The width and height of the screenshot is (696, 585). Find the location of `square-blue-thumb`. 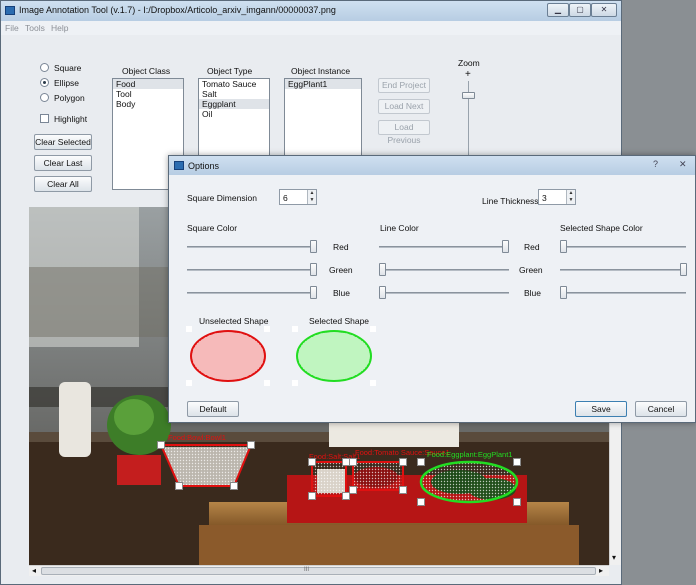

square-blue-thumb is located at coordinates (313, 292).